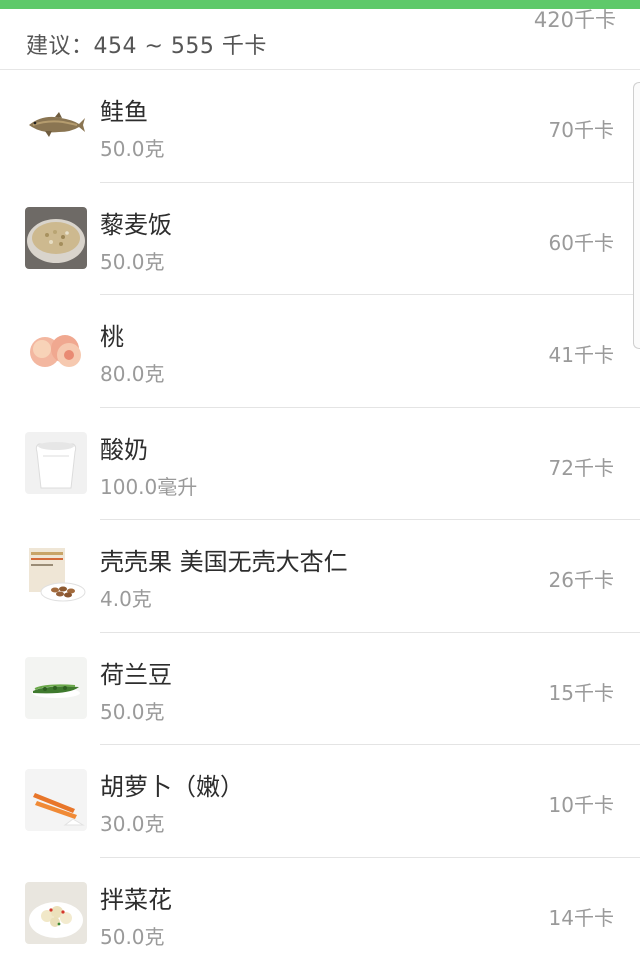  I want to click on quinoa-rice-image, so click(56, 237).